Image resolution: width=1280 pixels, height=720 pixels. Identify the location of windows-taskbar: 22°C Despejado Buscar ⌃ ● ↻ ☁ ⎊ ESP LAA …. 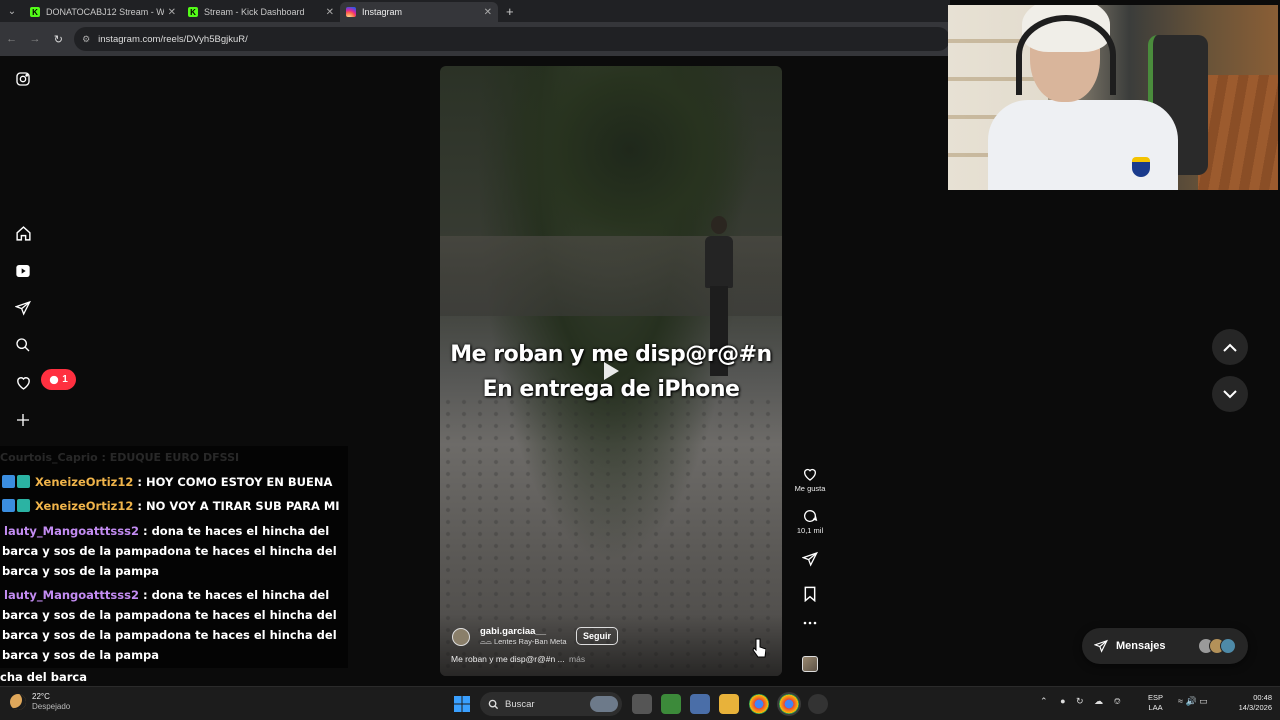
(640, 703).